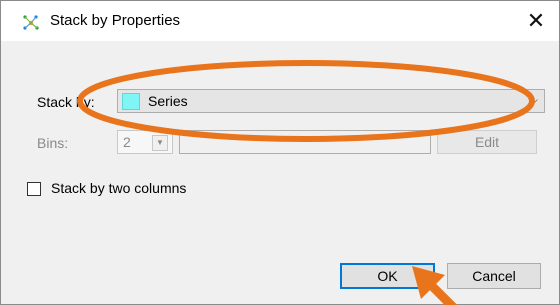  What do you see at coordinates (160, 143) in the screenshot?
I see `chevron-down-icon: ▼` at bounding box center [160, 143].